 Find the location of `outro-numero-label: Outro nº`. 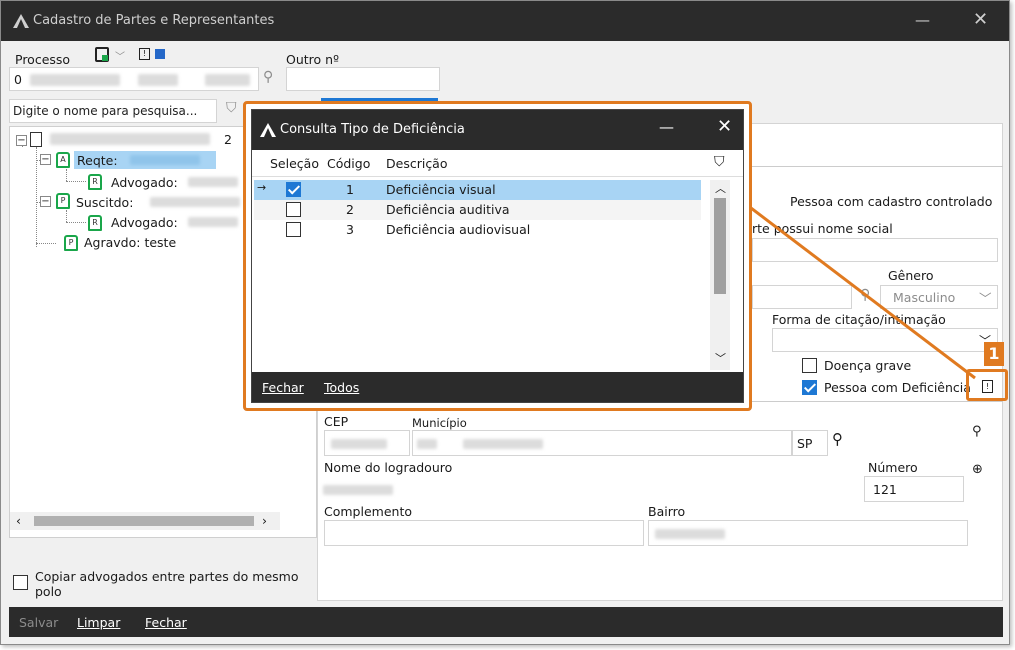

outro-numero-label: Outro nº is located at coordinates (312, 59).